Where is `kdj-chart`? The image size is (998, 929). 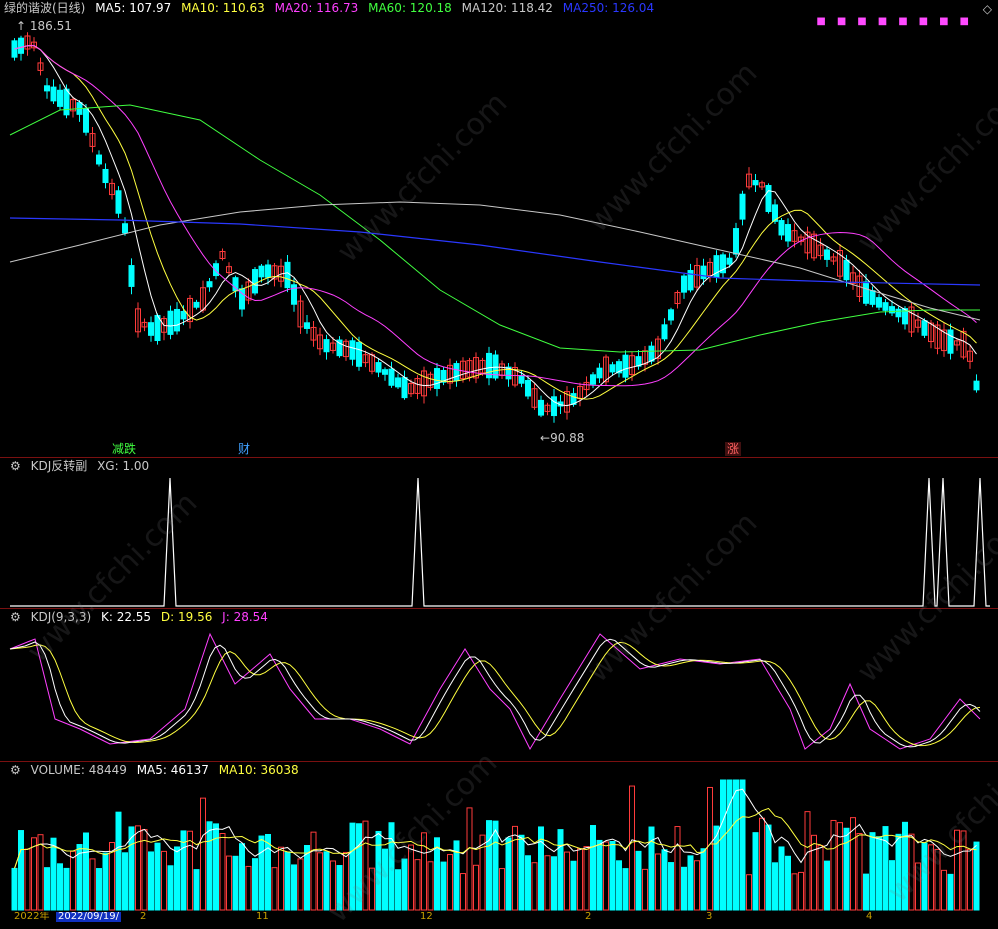
kdj-chart is located at coordinates (495, 691).